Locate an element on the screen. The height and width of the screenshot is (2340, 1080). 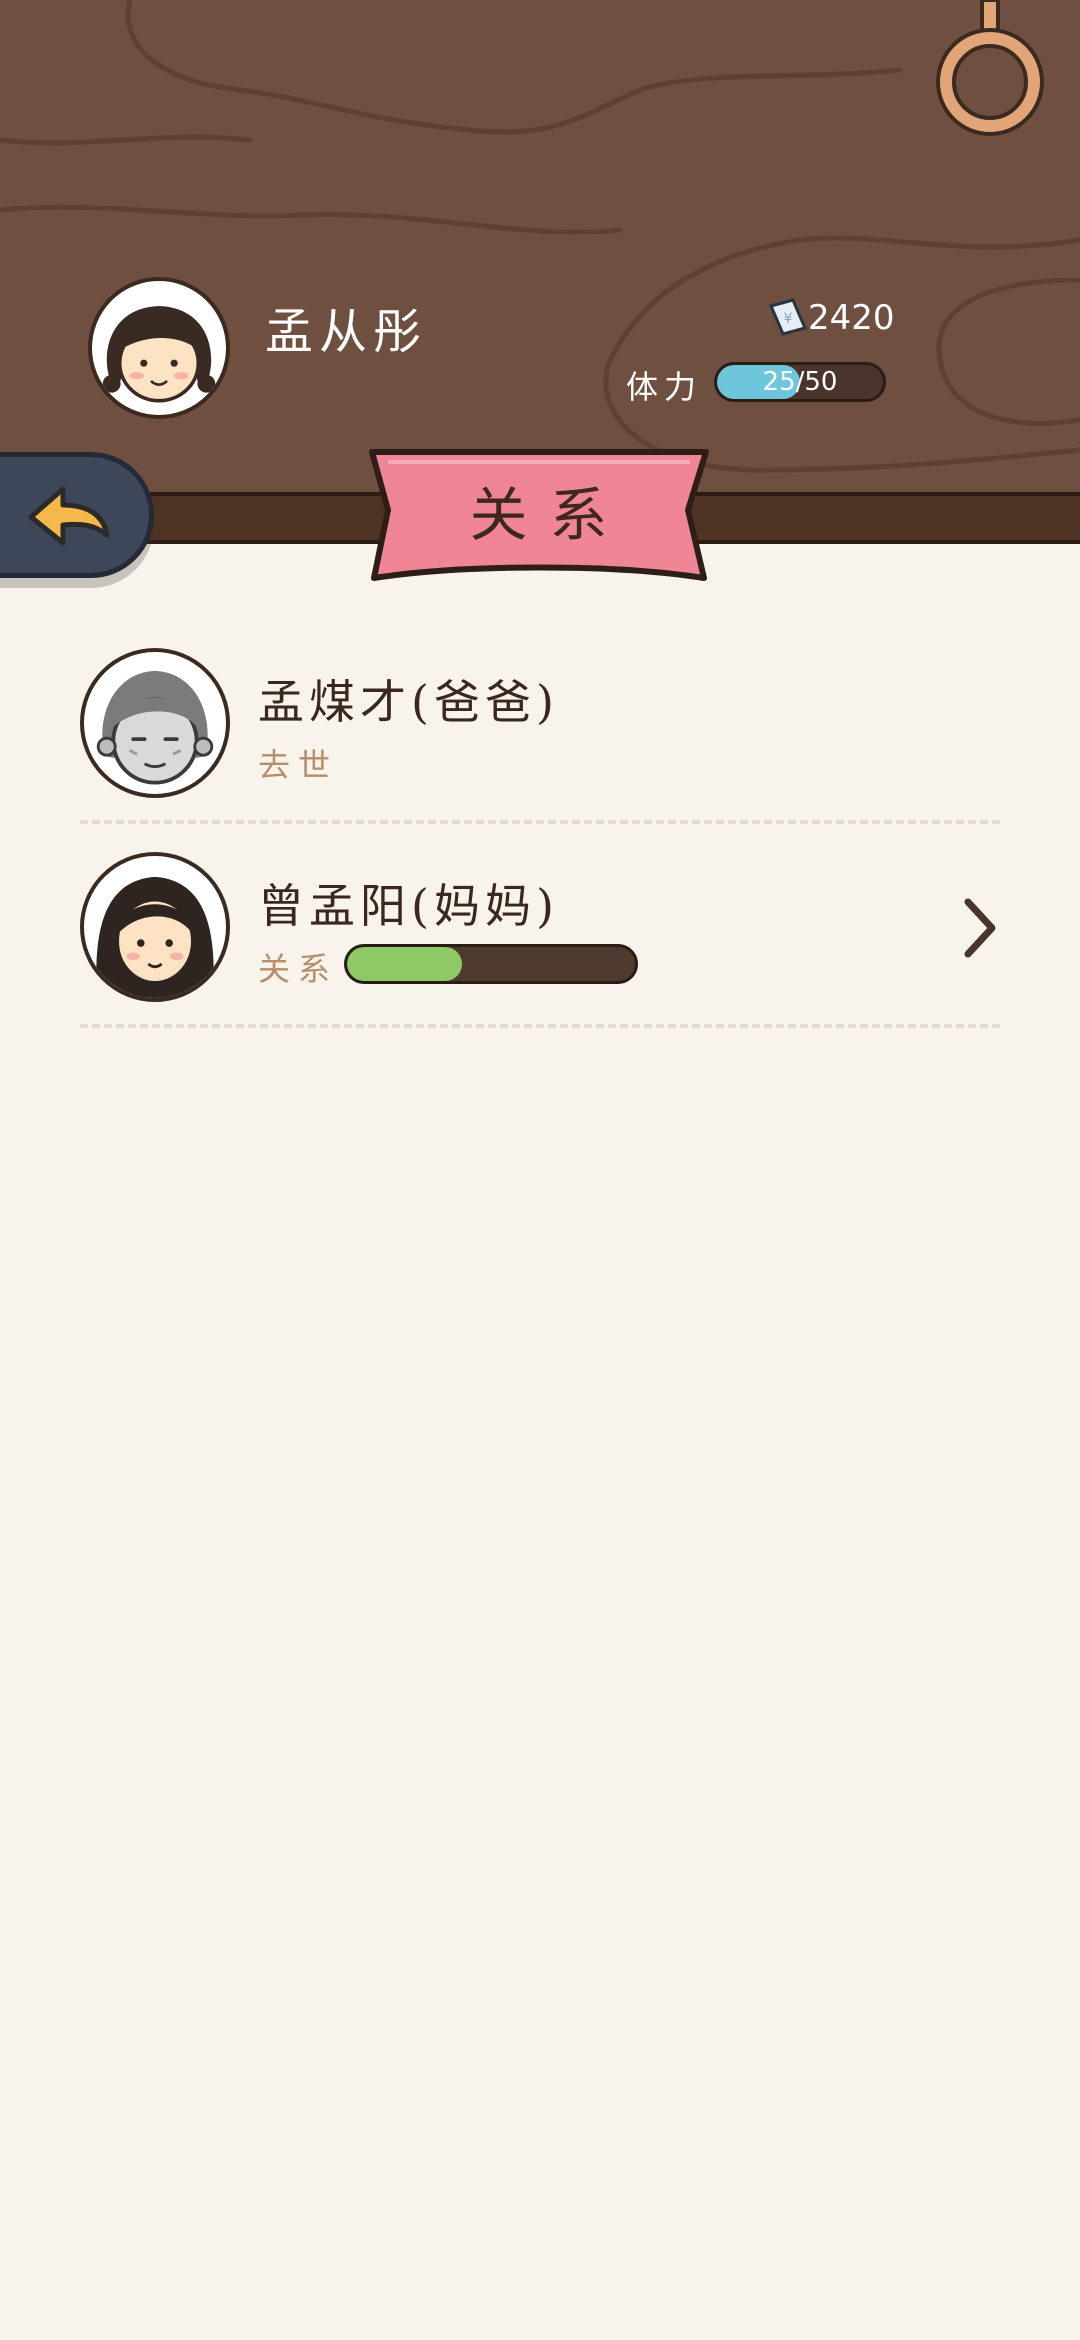
relation-row-mother: 曾孟阳(妈妈) 关系 is located at coordinates (540, 952).